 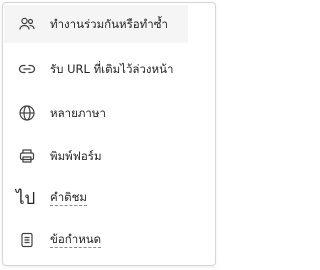 What do you see at coordinates (76, 156) in the screenshot?
I see `menu-item-label: พิมพ์ฟอร์ม` at bounding box center [76, 156].